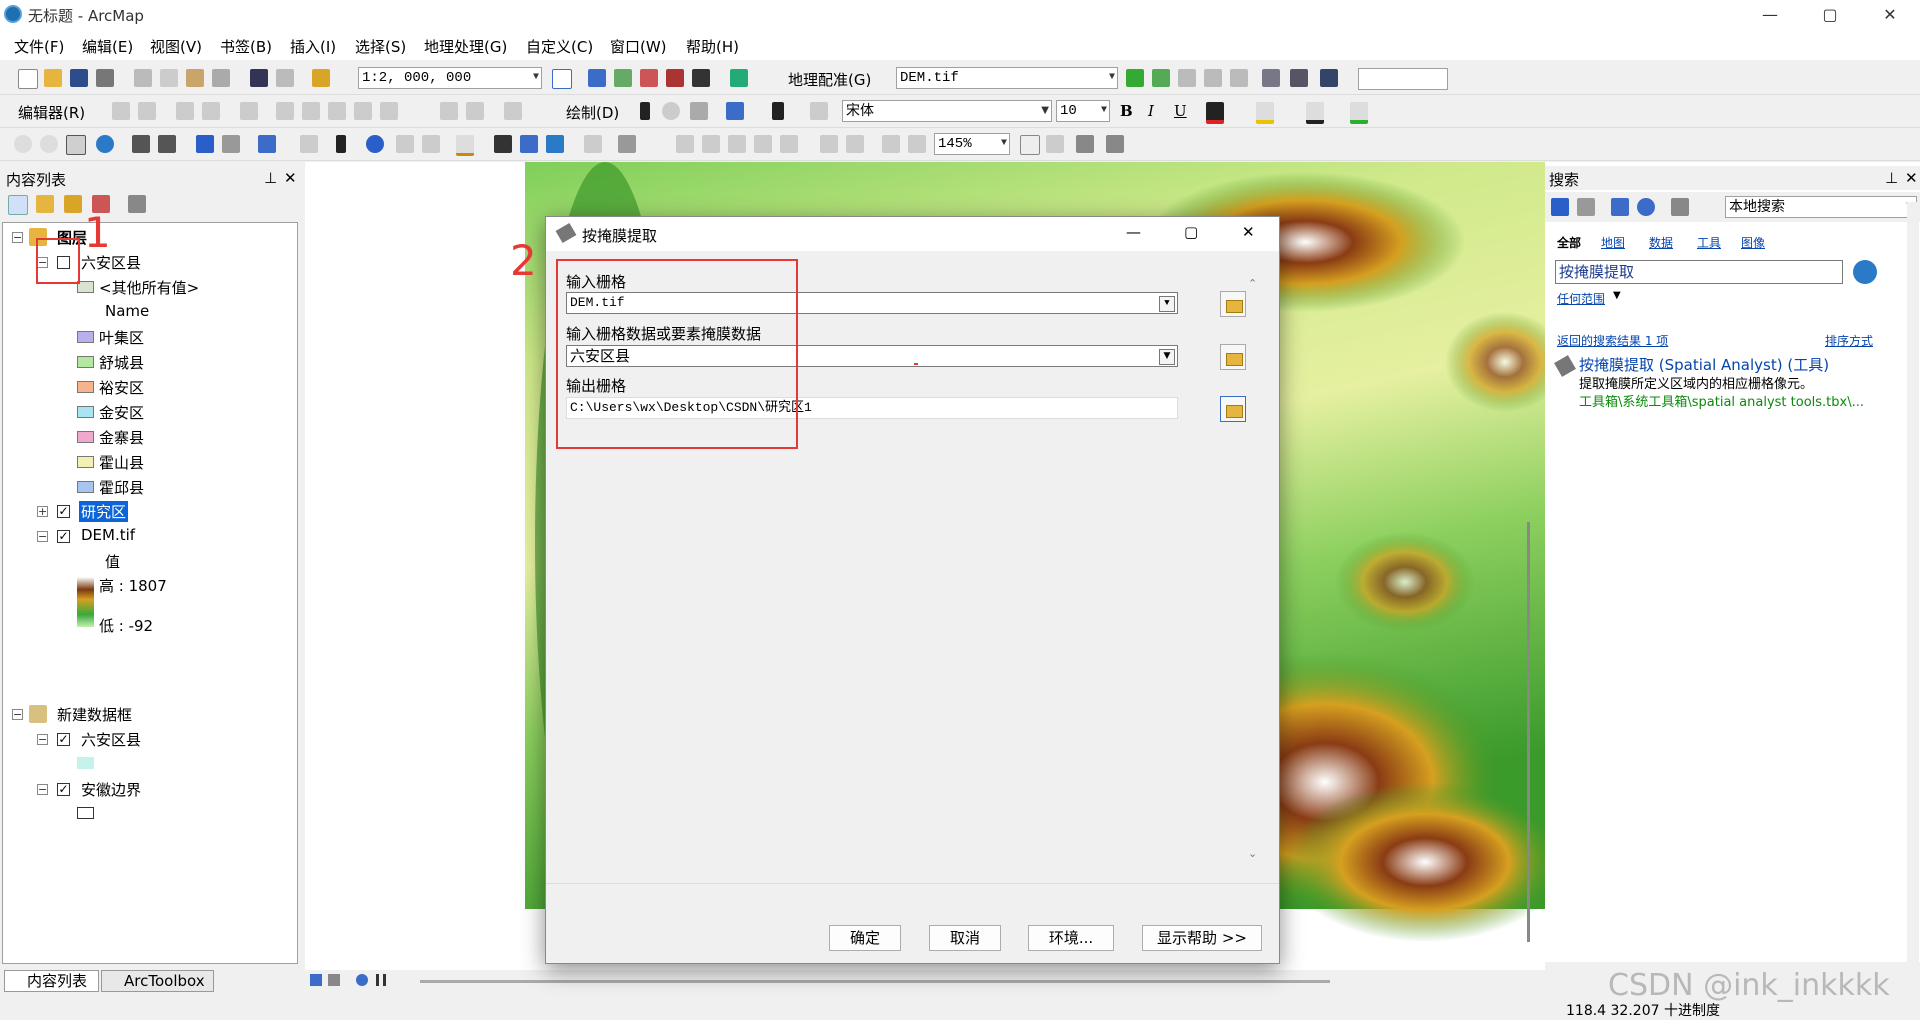 The height and width of the screenshot is (1020, 1920). What do you see at coordinates (1126, 111) in the screenshot?
I see `bold-button: B` at bounding box center [1126, 111].